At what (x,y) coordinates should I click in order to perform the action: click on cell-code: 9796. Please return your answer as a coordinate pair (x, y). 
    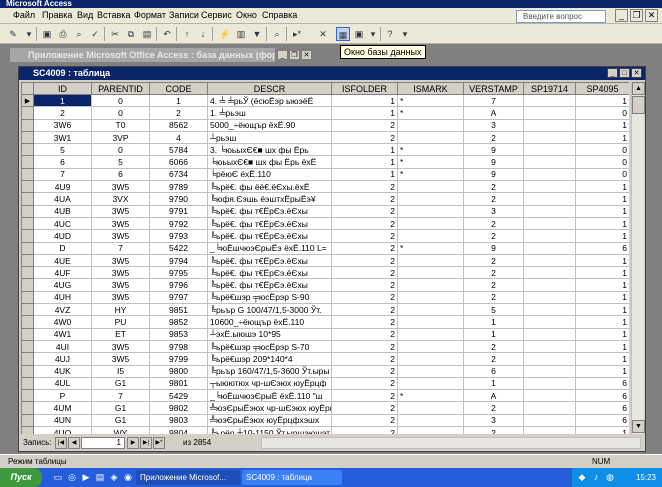
    Looking at the image, I should click on (178, 285).